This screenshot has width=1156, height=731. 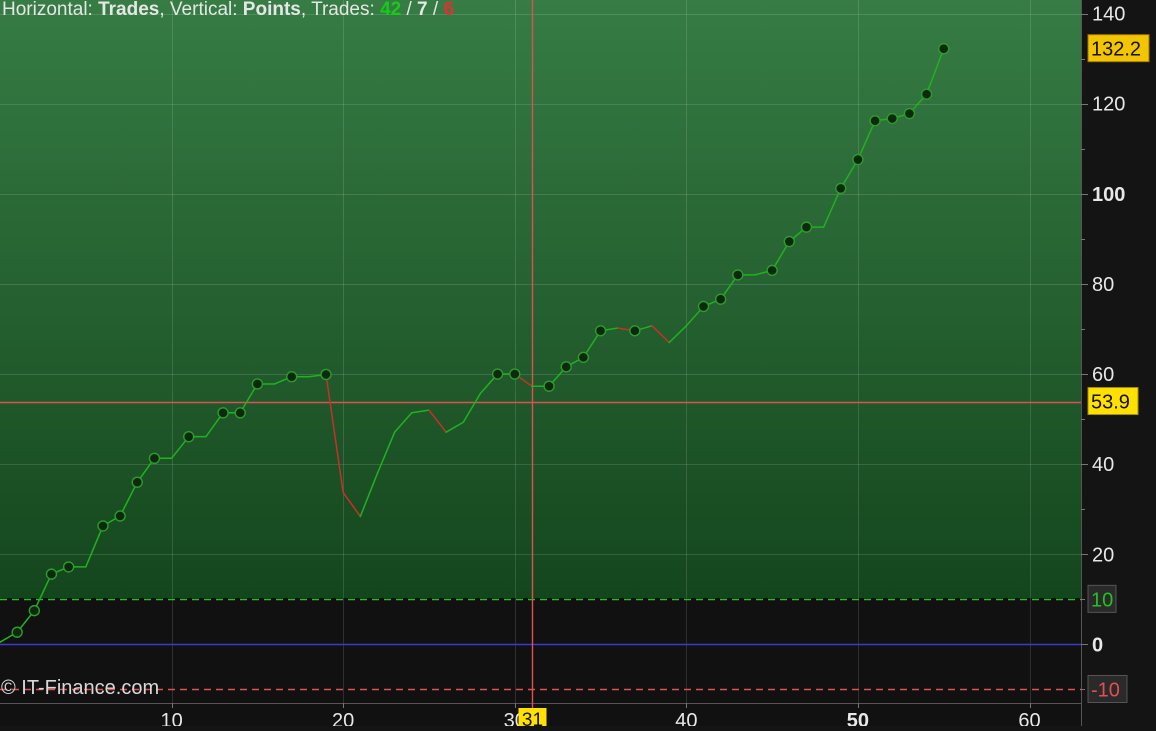 I want to click on x-tick-label-60: 60, so click(x=1029, y=718).